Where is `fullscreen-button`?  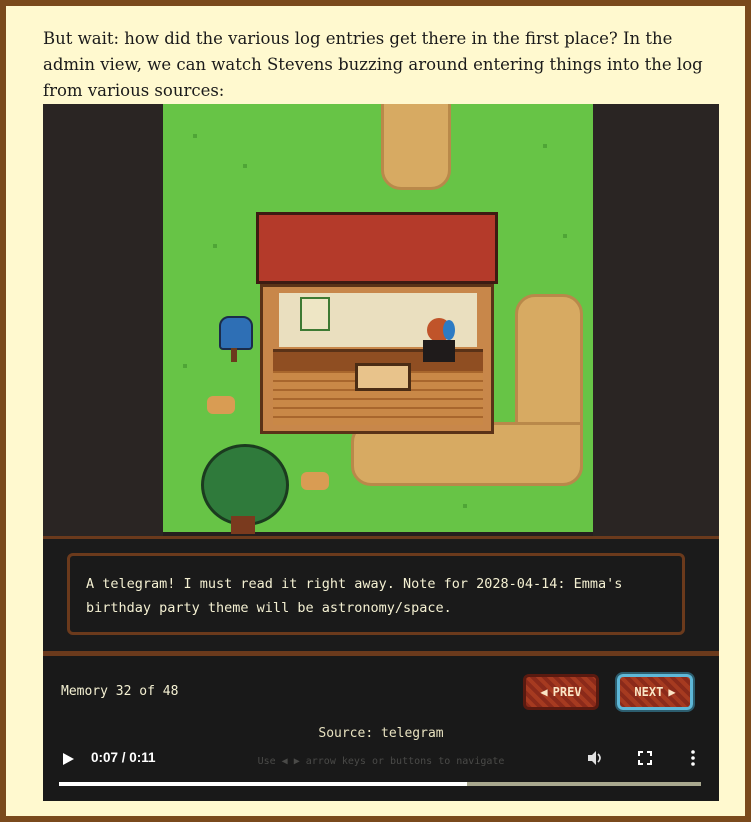
fullscreen-button is located at coordinates (645, 758).